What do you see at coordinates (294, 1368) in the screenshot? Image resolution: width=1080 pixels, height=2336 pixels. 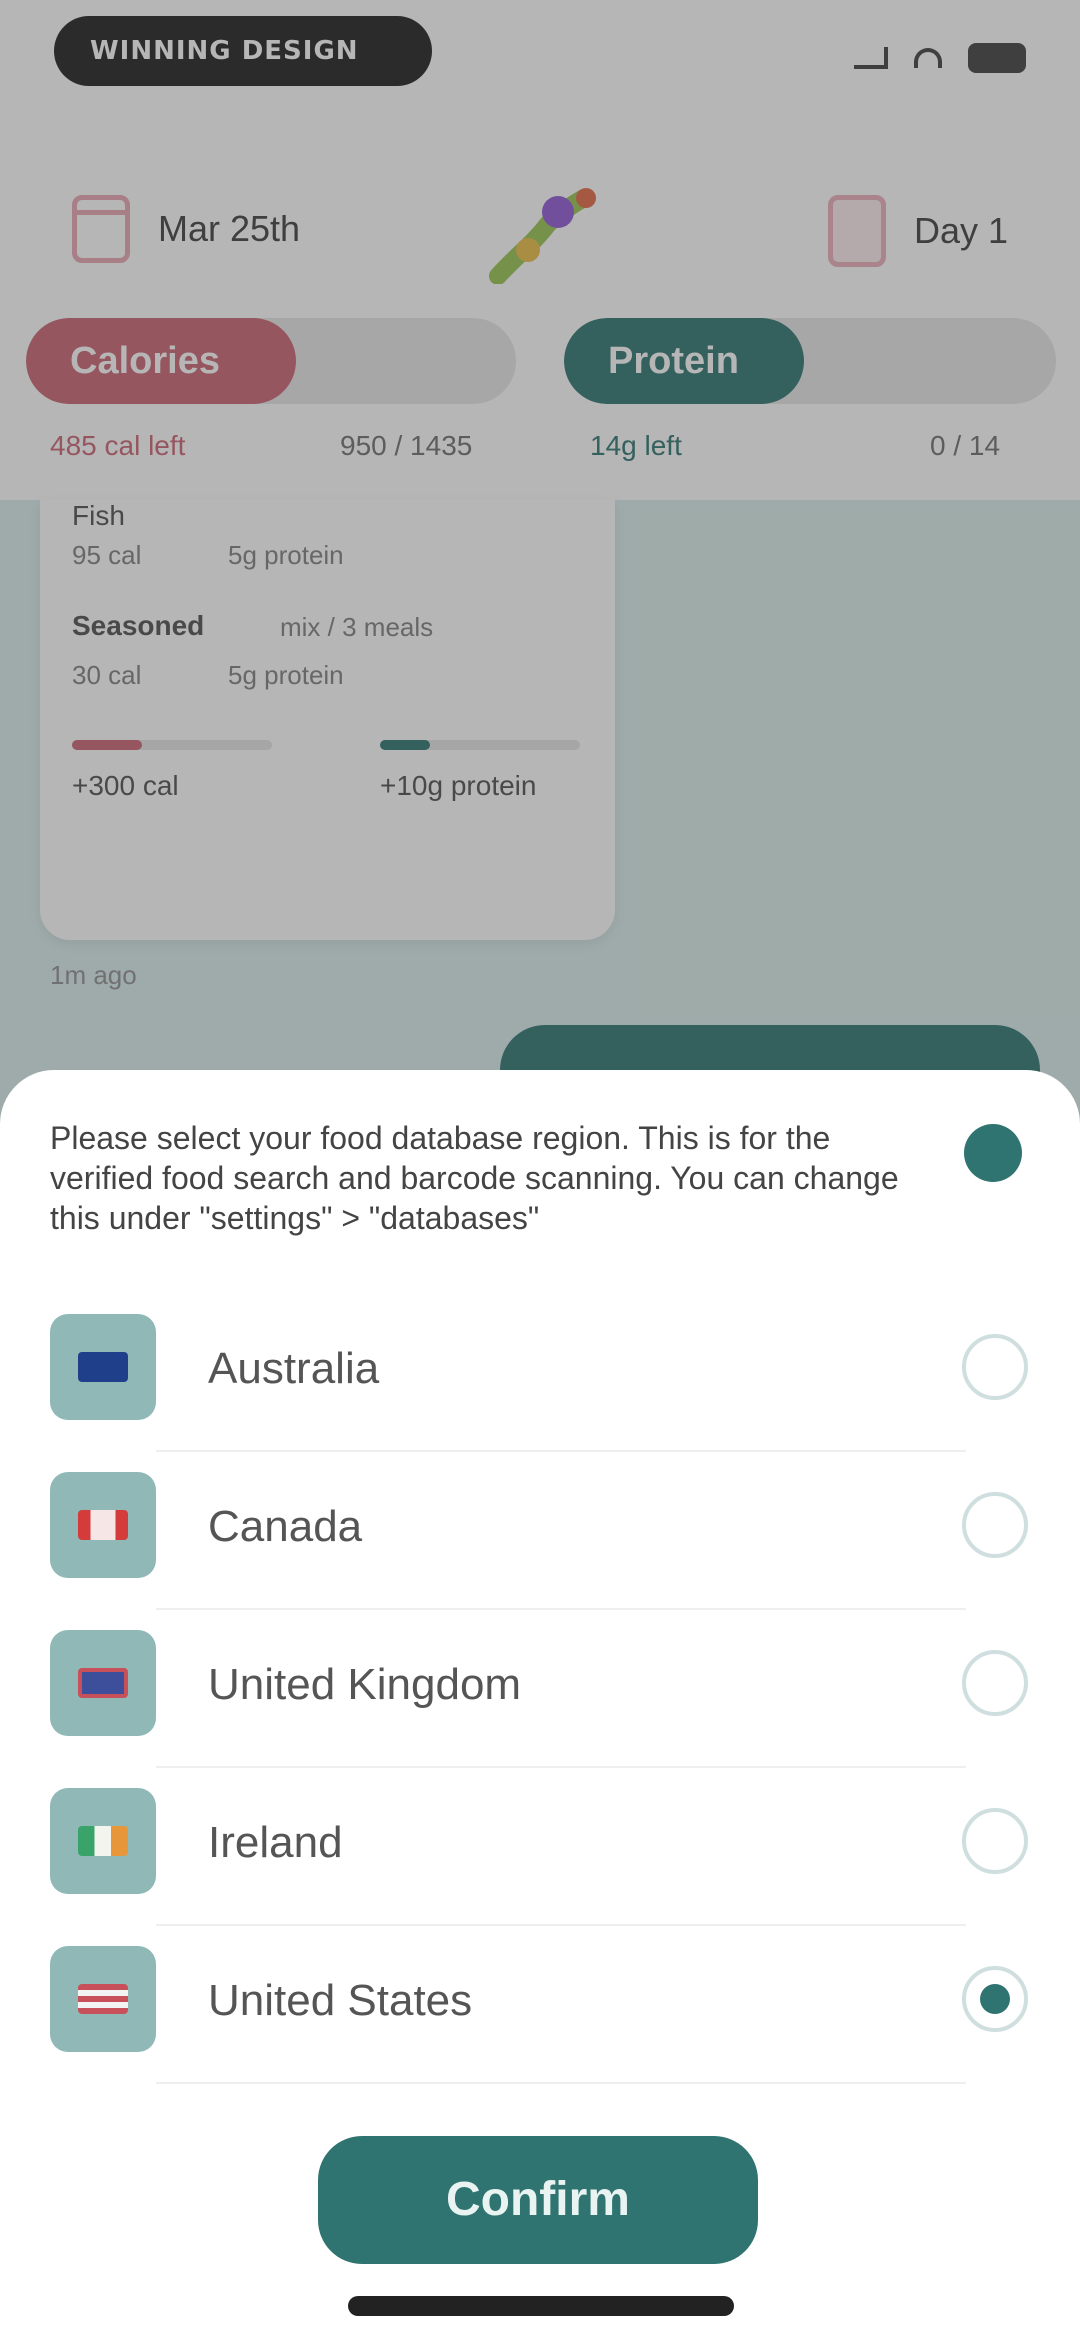 I see `region-label: Australia` at bounding box center [294, 1368].